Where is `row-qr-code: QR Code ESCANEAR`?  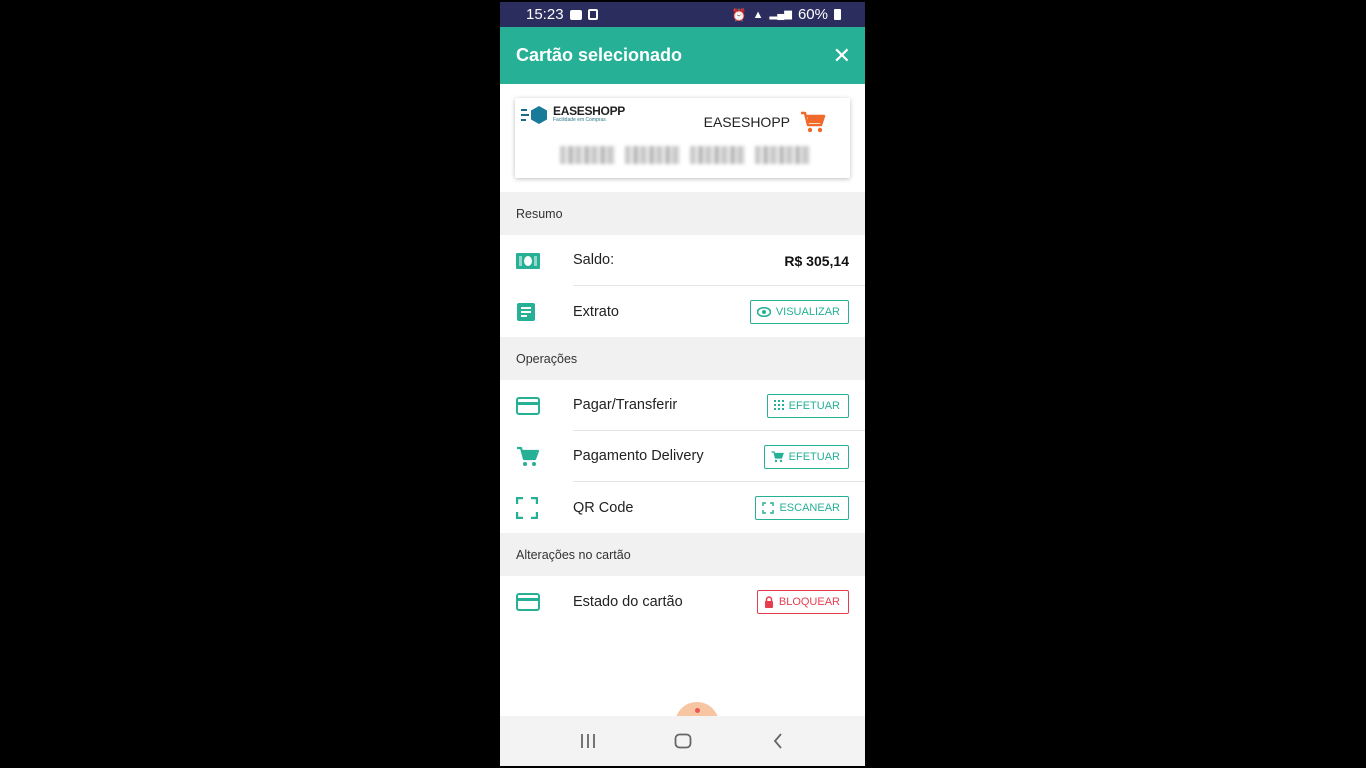
row-qr-code: QR Code ESCANEAR is located at coordinates (682, 507).